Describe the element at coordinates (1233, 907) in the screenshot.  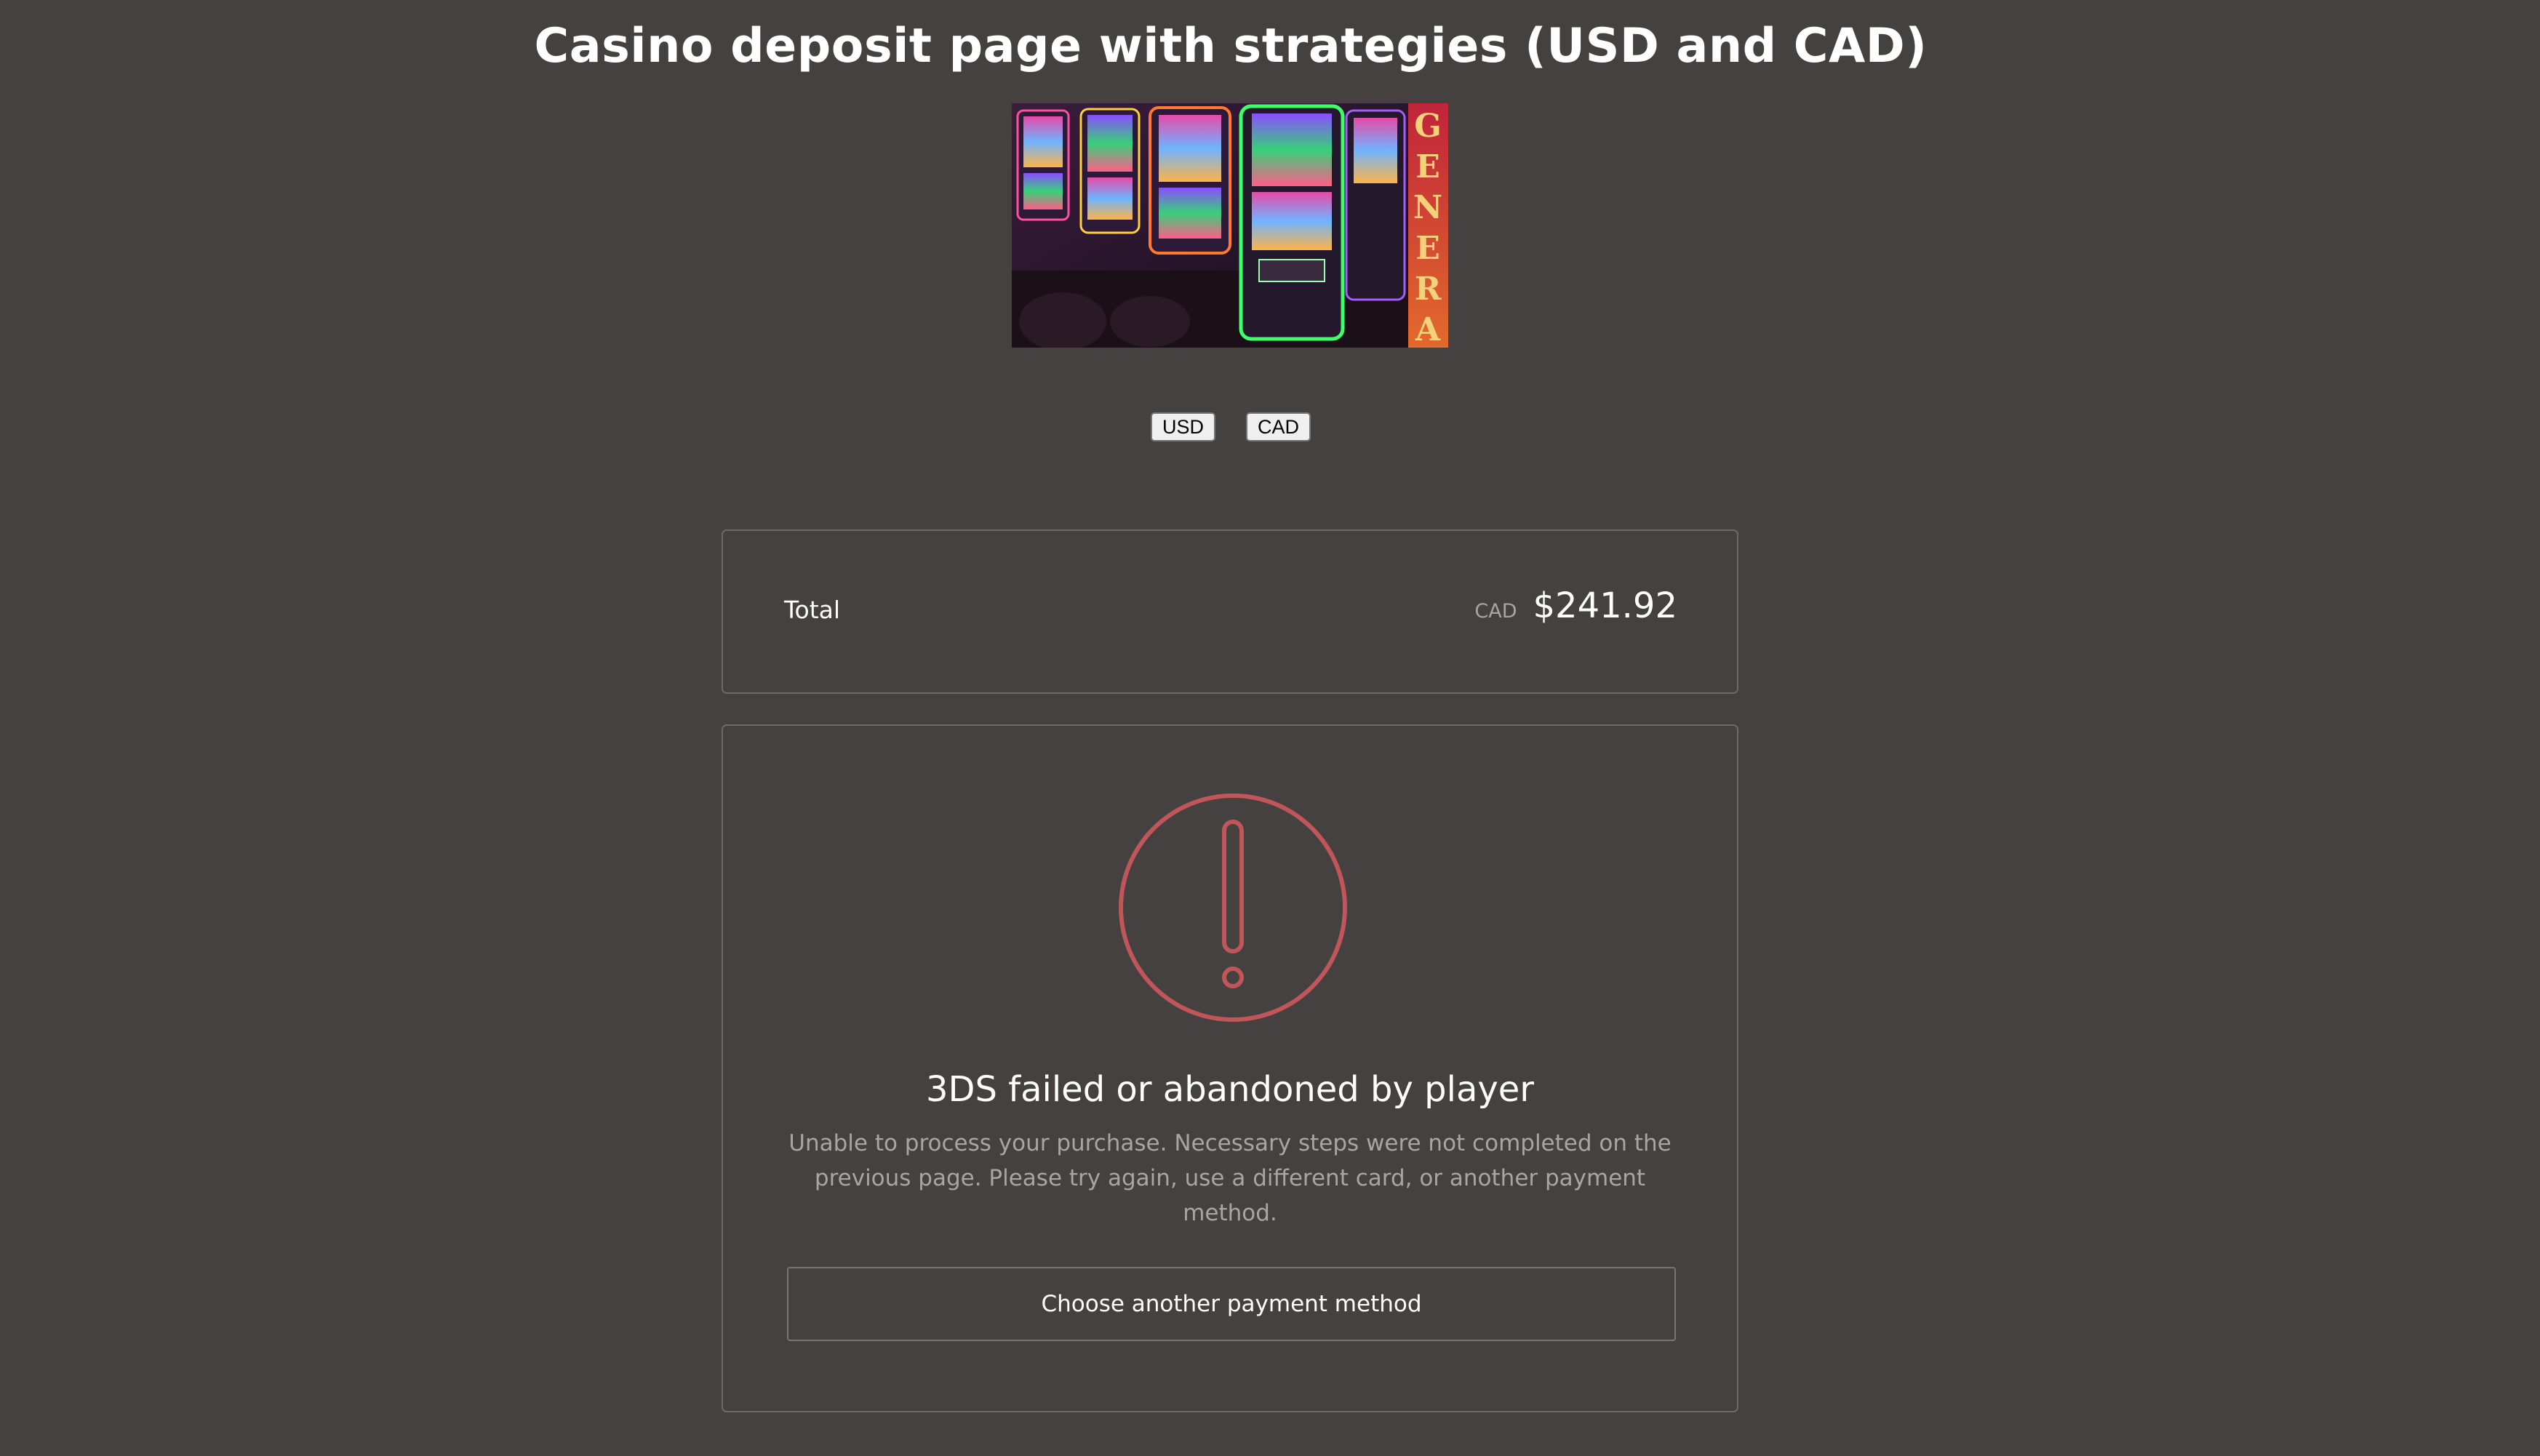
I see `exclamation-circle-icon` at that location.